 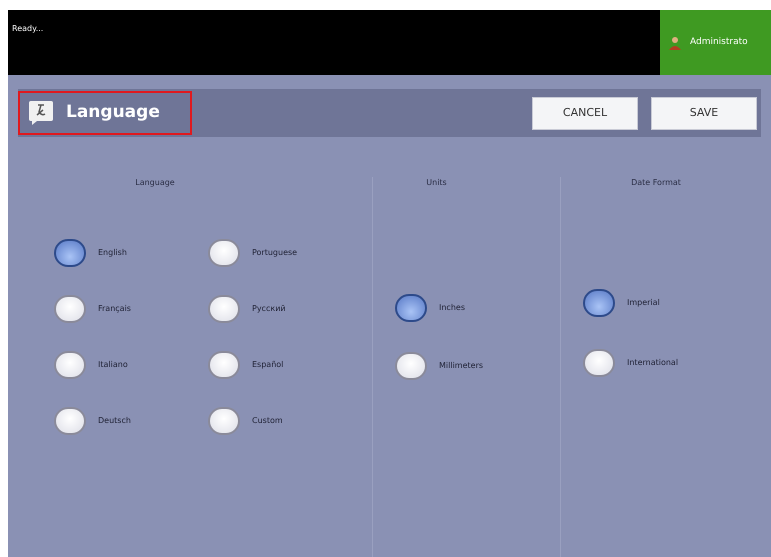 I want to click on option-label: Millimeters, so click(x=461, y=366).